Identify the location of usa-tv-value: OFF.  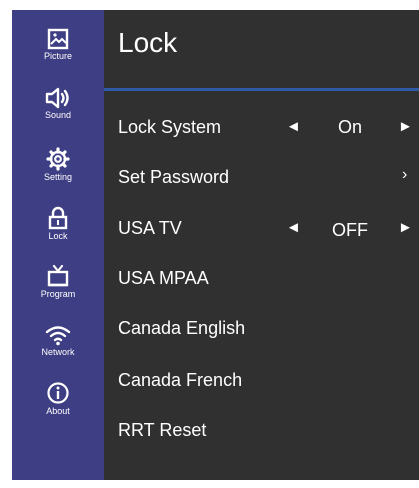
(350, 230).